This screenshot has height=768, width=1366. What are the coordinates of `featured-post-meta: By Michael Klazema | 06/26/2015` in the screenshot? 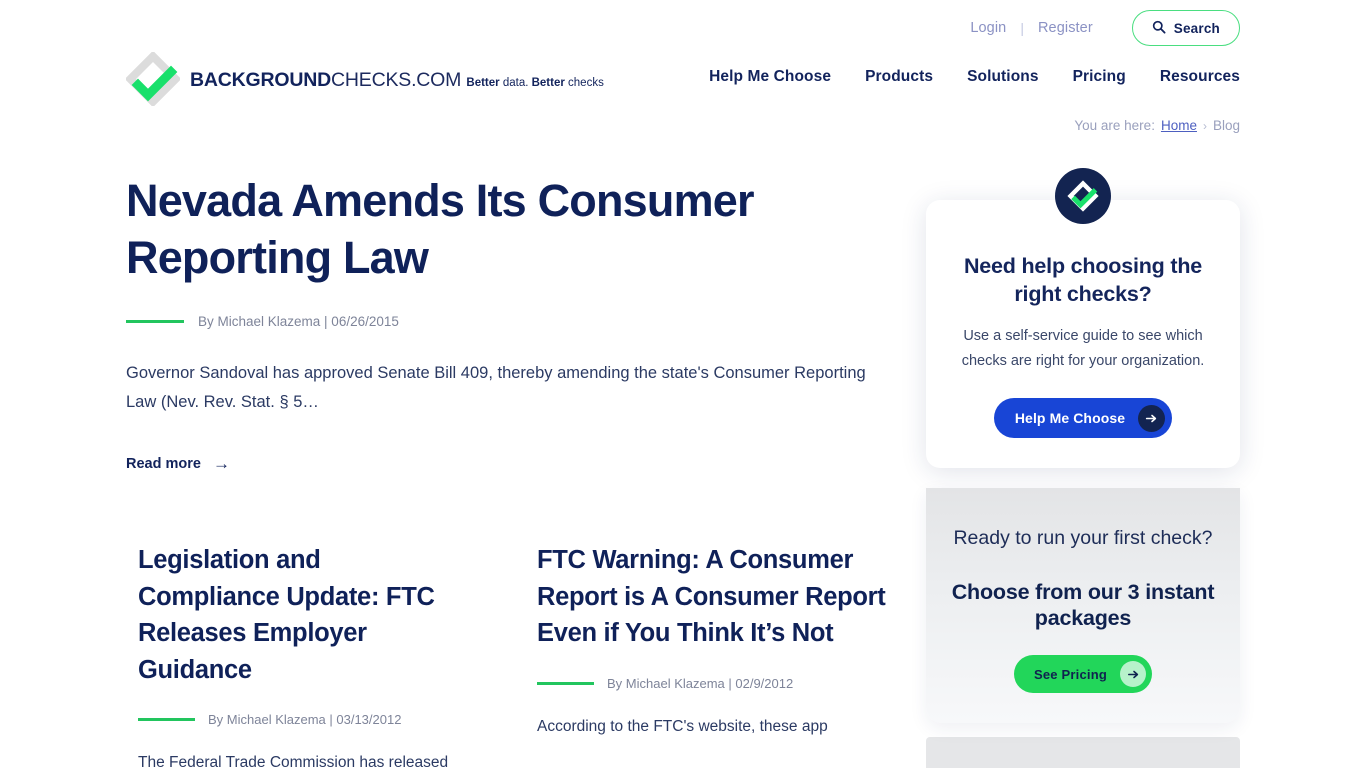 It's located at (298, 321).